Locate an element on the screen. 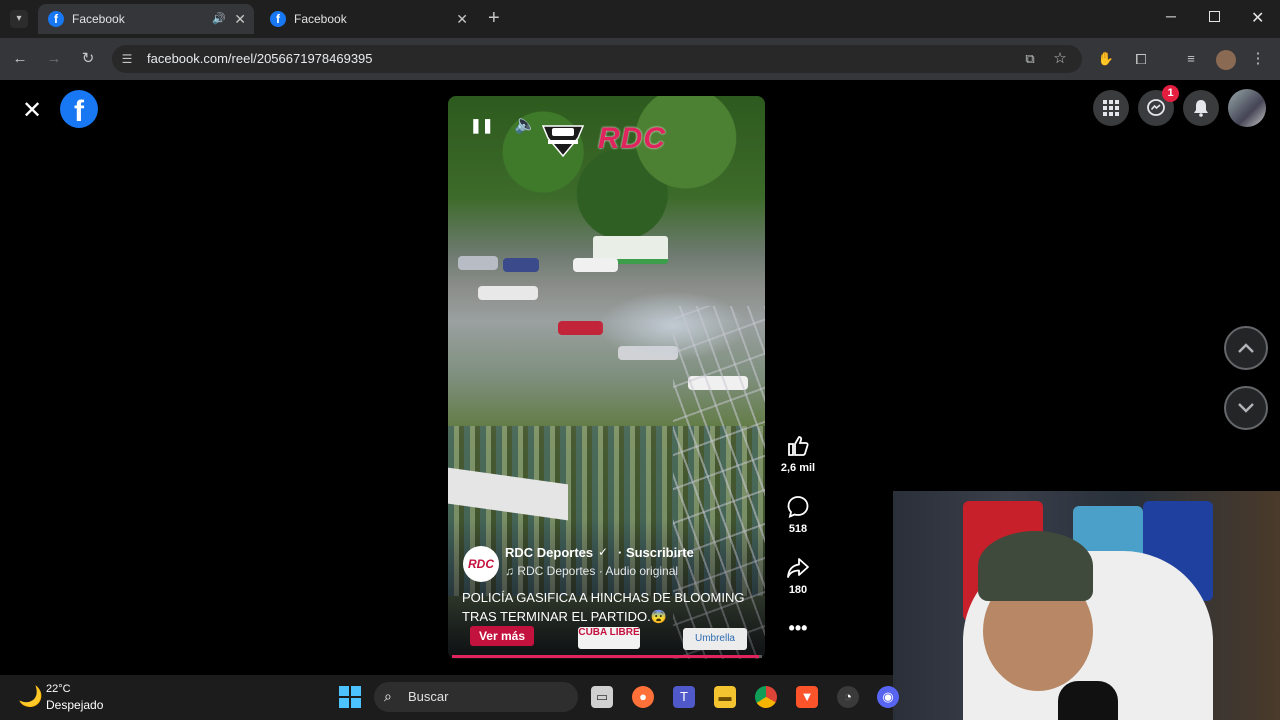 This screenshot has height=720, width=1280. extension-hand-icon: ✋ is located at coordinates (1106, 59).